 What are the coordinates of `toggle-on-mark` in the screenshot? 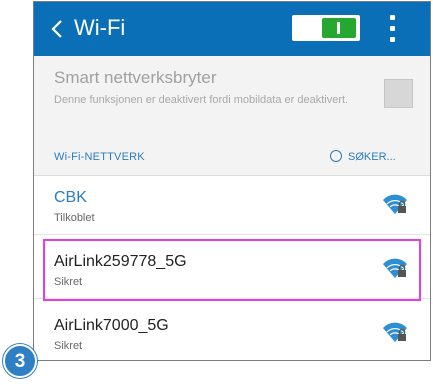 It's located at (338, 28).